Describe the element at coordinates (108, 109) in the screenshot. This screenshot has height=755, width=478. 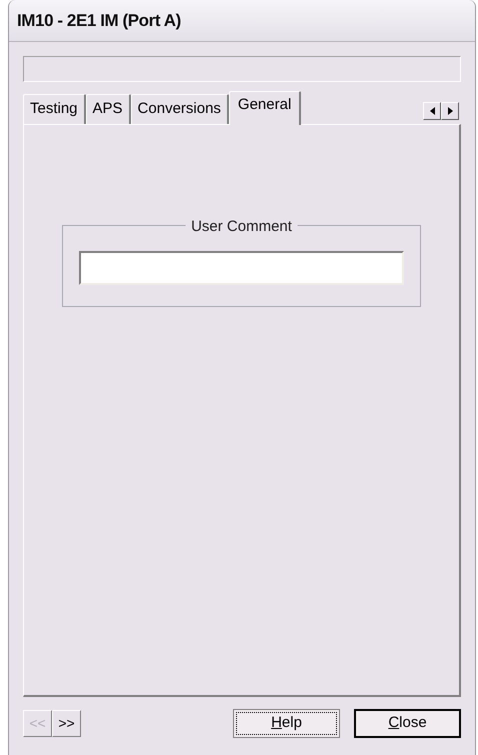
I see `tab: APS` at that location.